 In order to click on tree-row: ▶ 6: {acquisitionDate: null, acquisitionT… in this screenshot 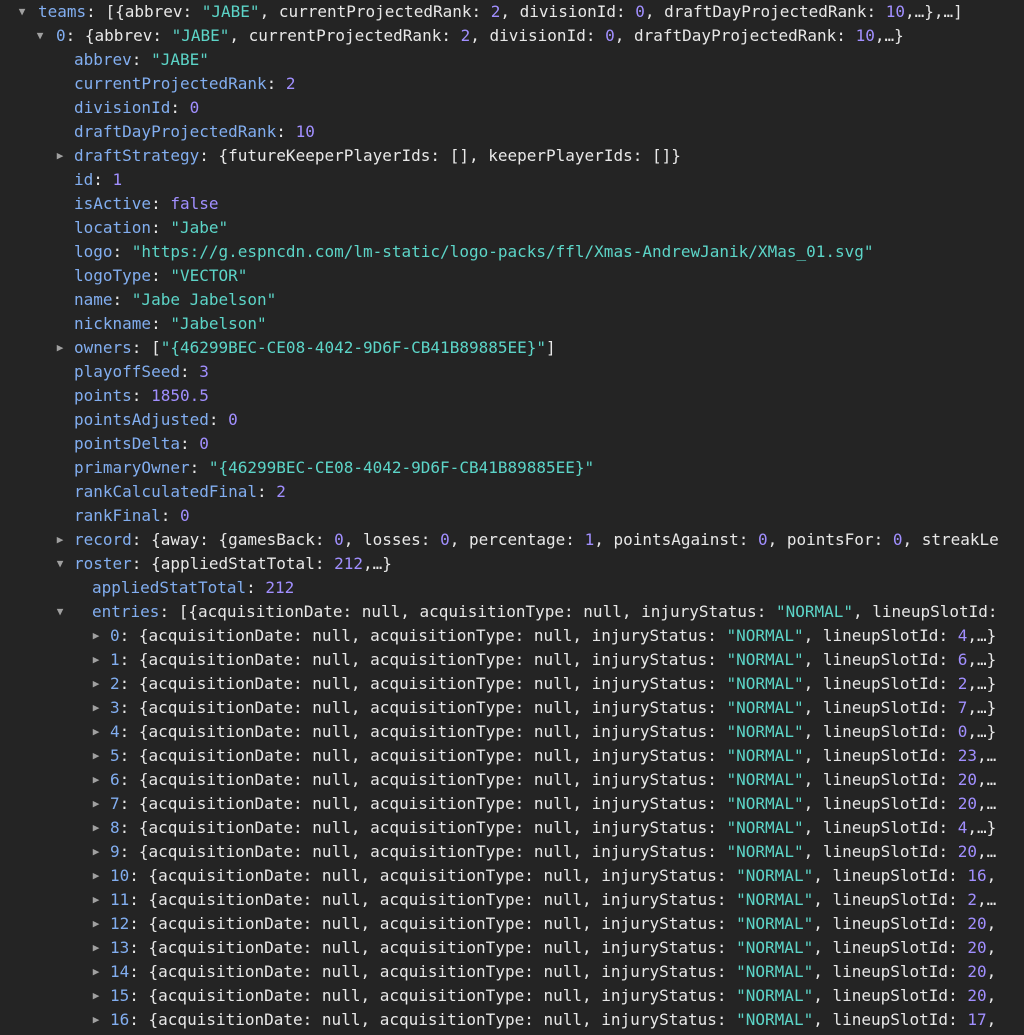, I will do `click(512, 780)`.